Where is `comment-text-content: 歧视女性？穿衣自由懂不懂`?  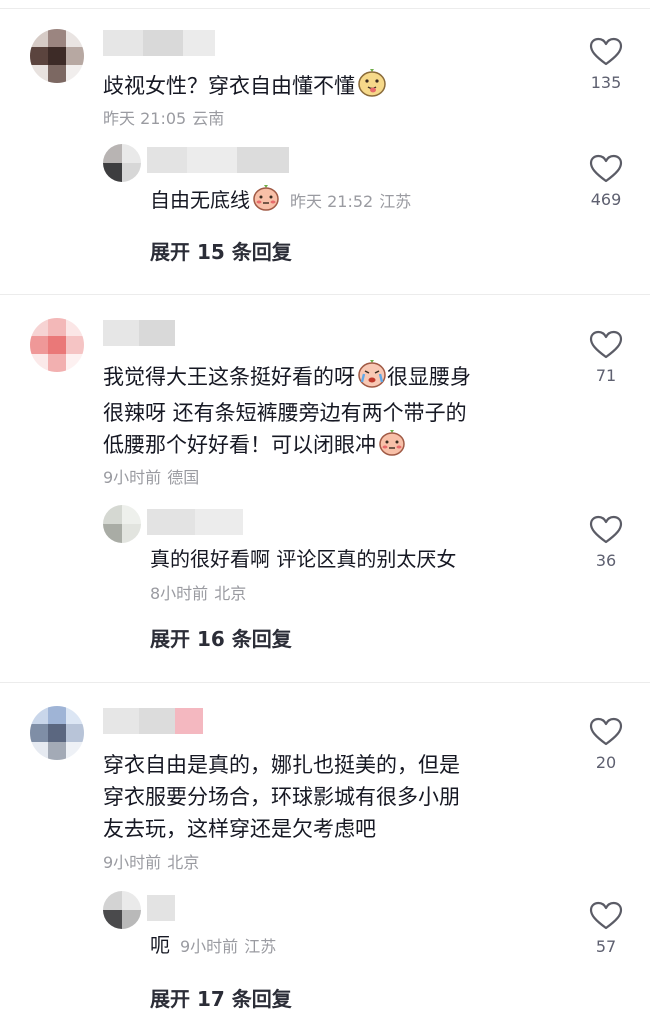
comment-text-content: 歧视女性？穿衣自由懂不懂 is located at coordinates (229, 86).